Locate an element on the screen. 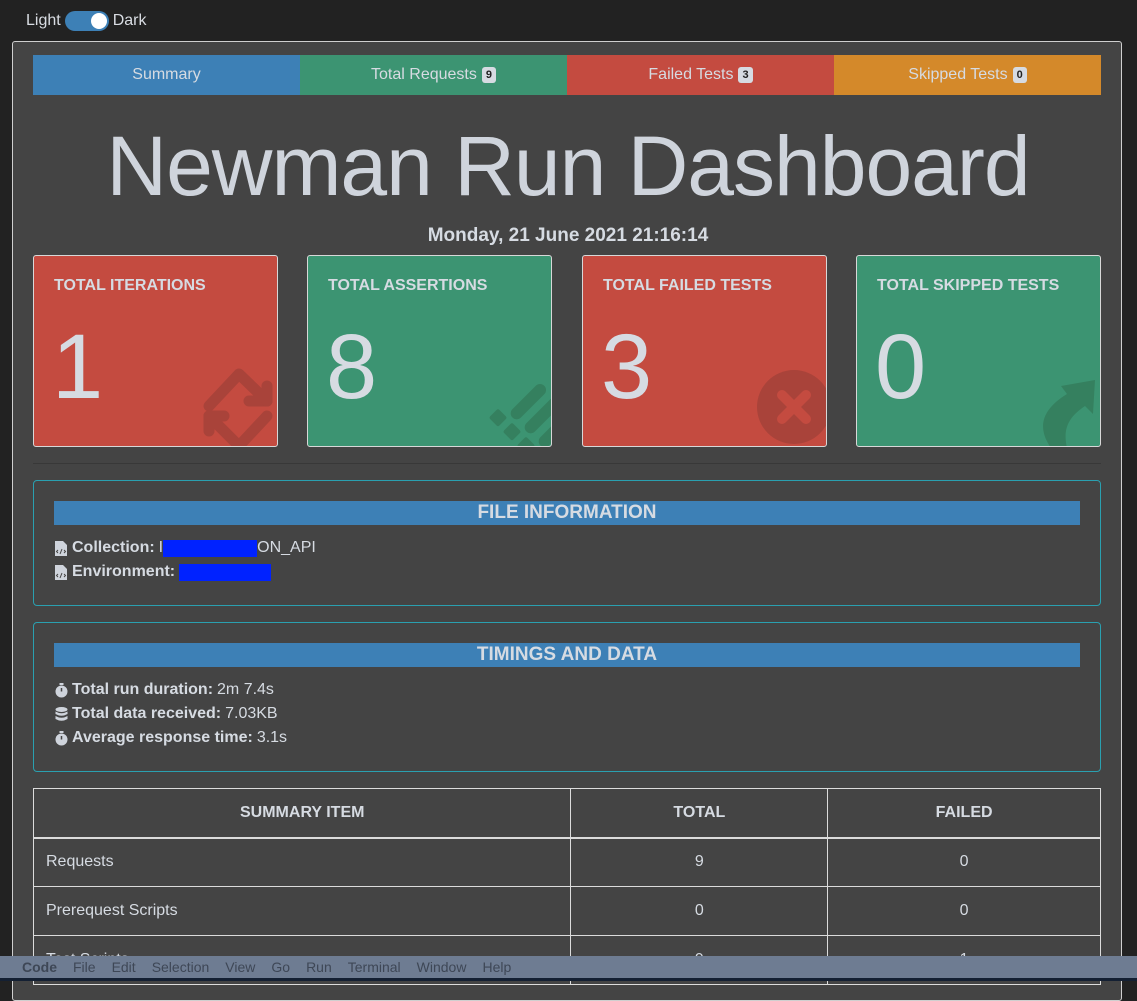  timing-label: Total run duration: is located at coordinates (143, 689).